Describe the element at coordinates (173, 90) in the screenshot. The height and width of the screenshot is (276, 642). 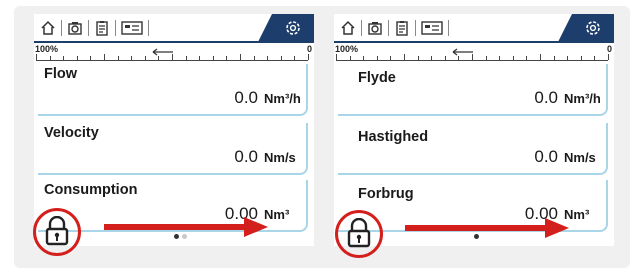
I see `reading-row-flow: Flow 0.0 Nm³/h` at that location.